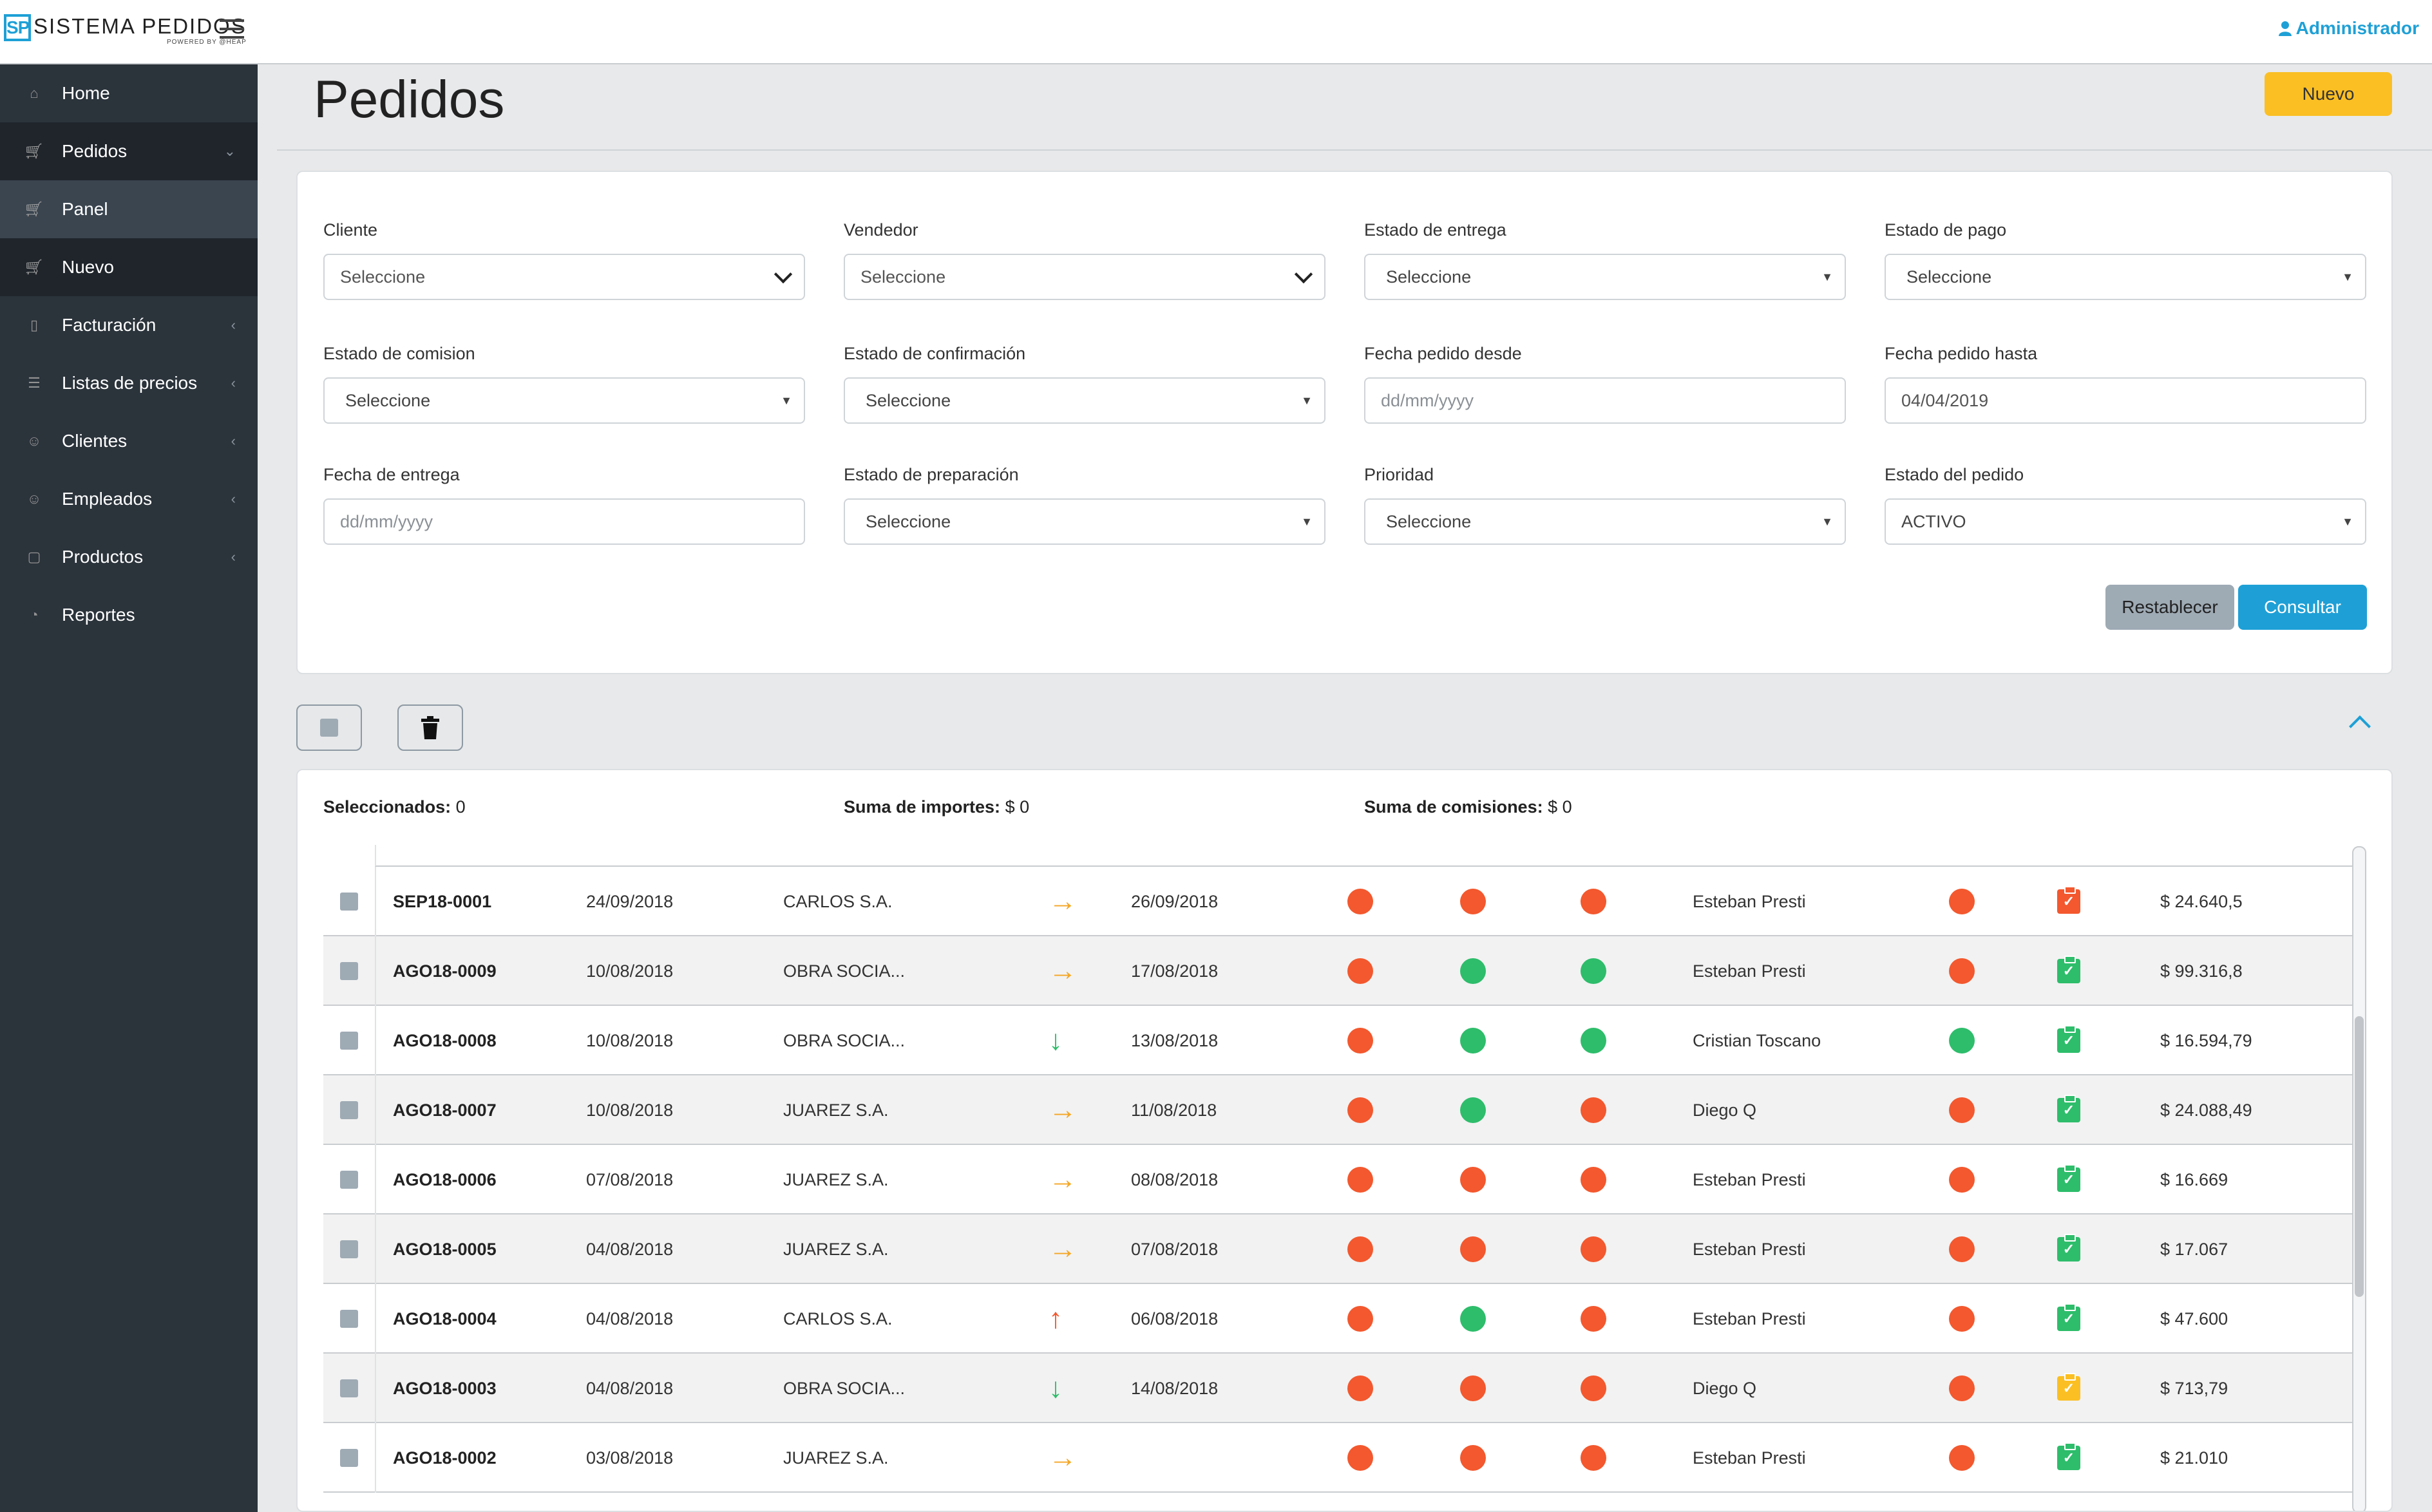  I want to click on fecha-entrega-label: Fecha de entrega, so click(391, 474).